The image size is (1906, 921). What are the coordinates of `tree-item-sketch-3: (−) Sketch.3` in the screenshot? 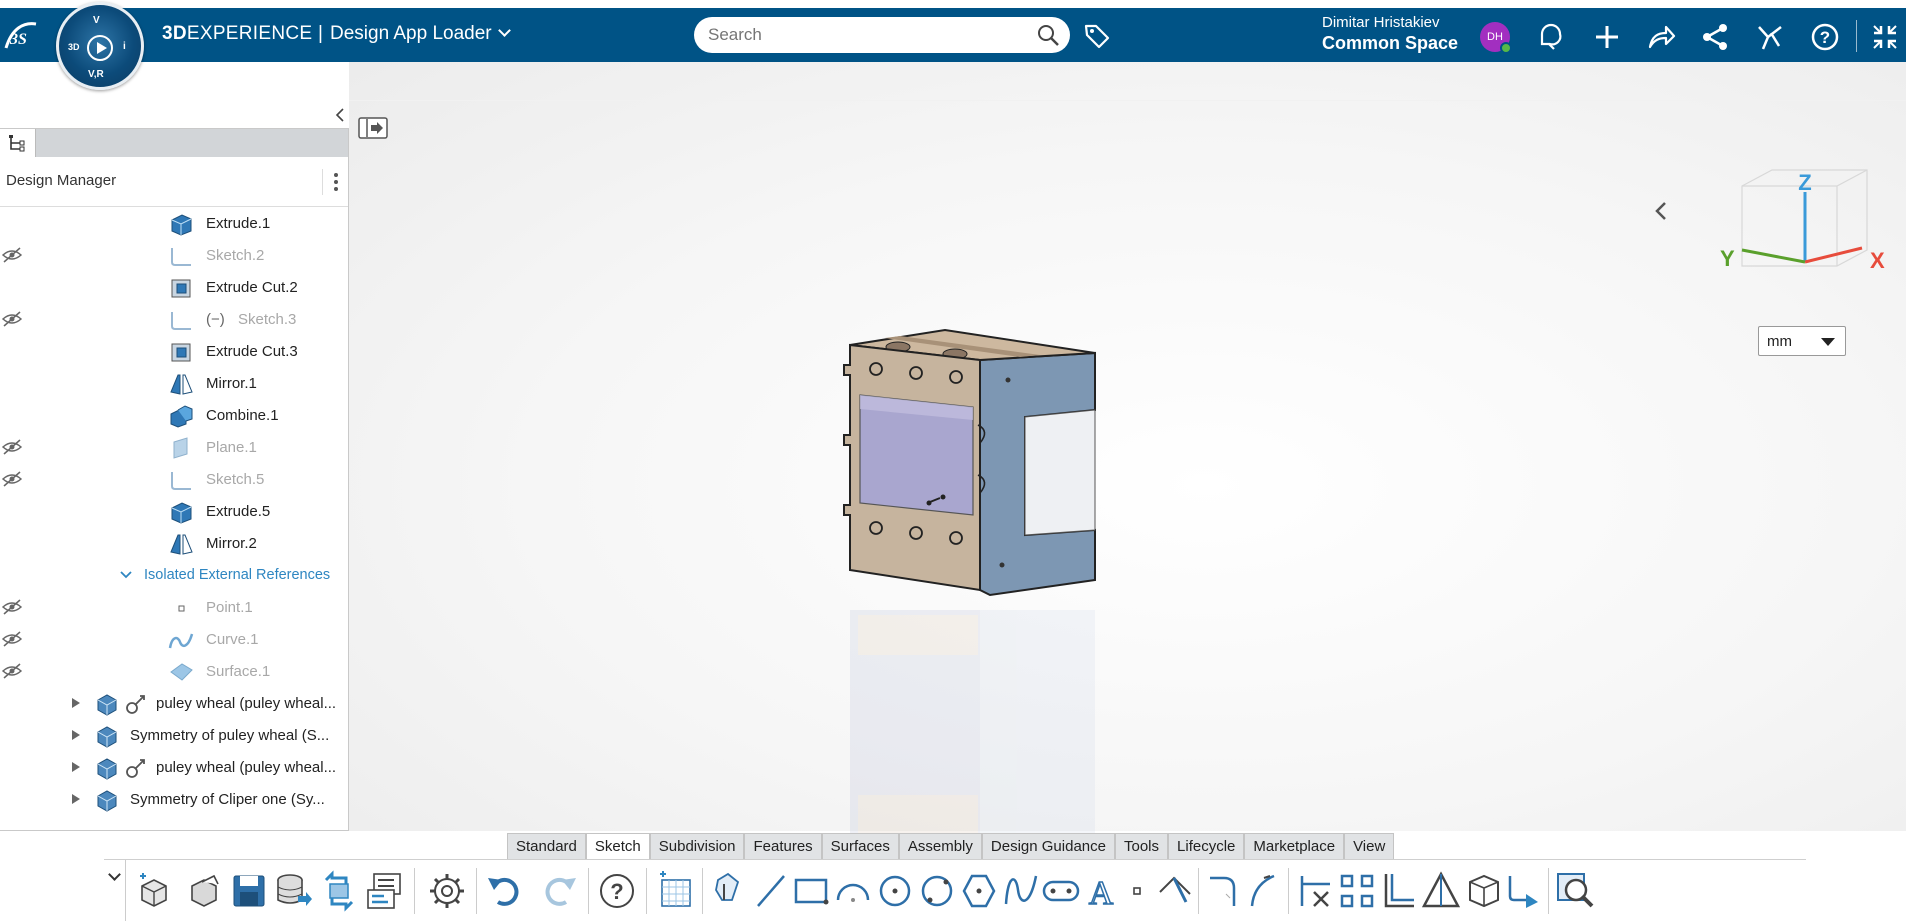 It's located at (174, 319).